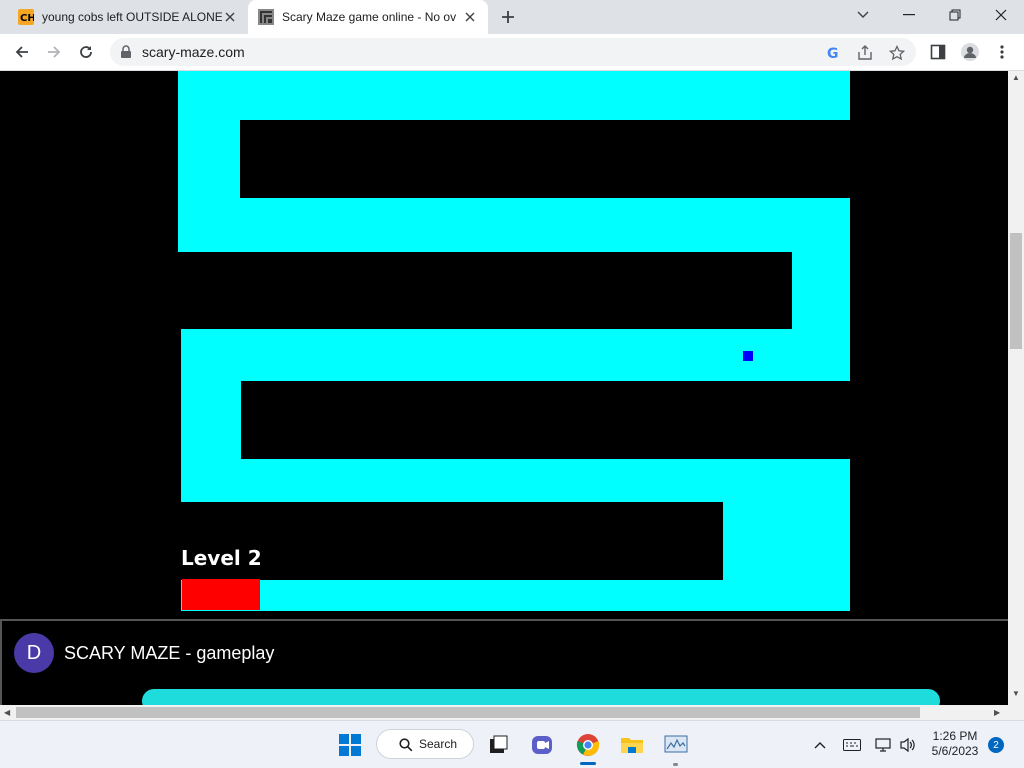  What do you see at coordinates (820, 745) in the screenshot?
I see `show-hidden-icons-chevron-icon` at bounding box center [820, 745].